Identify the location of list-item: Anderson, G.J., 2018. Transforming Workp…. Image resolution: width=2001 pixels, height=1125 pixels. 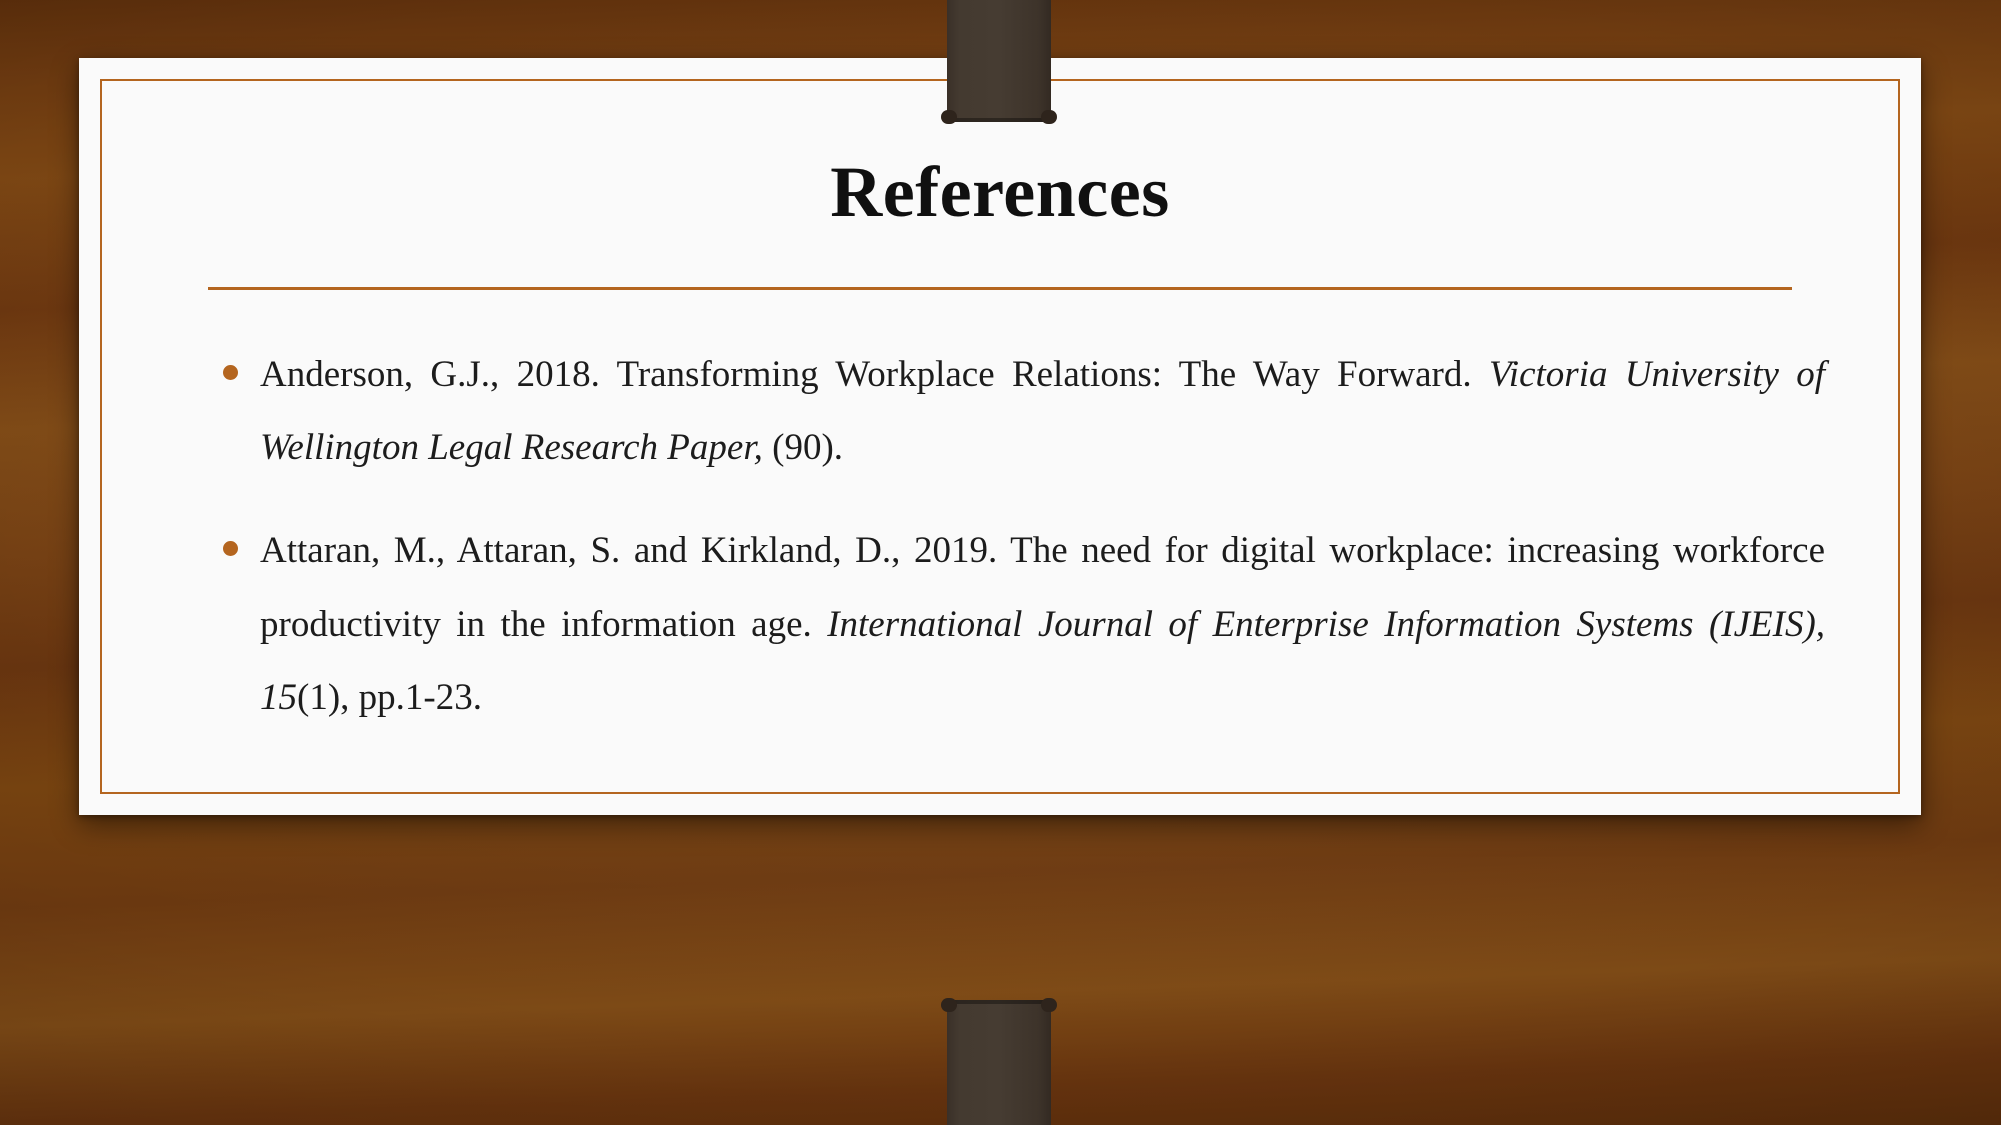
(1018, 411).